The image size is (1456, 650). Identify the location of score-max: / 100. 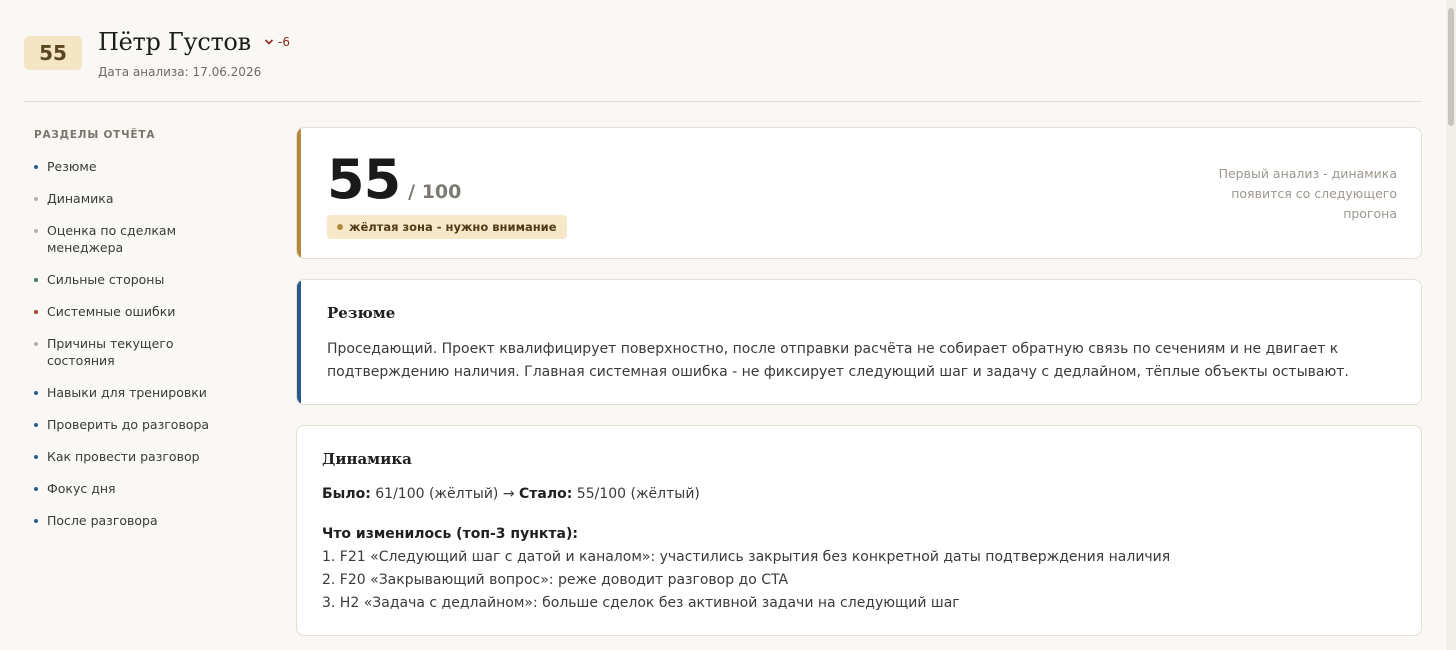
(435, 192).